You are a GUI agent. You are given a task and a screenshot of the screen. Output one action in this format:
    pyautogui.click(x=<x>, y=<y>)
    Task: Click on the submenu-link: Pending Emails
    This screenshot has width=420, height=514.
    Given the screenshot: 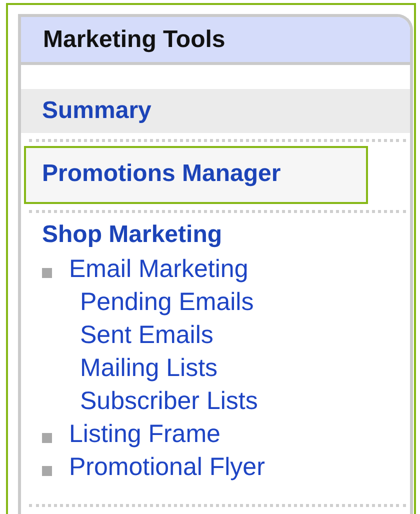 What is the action you would take?
    pyautogui.click(x=167, y=302)
    